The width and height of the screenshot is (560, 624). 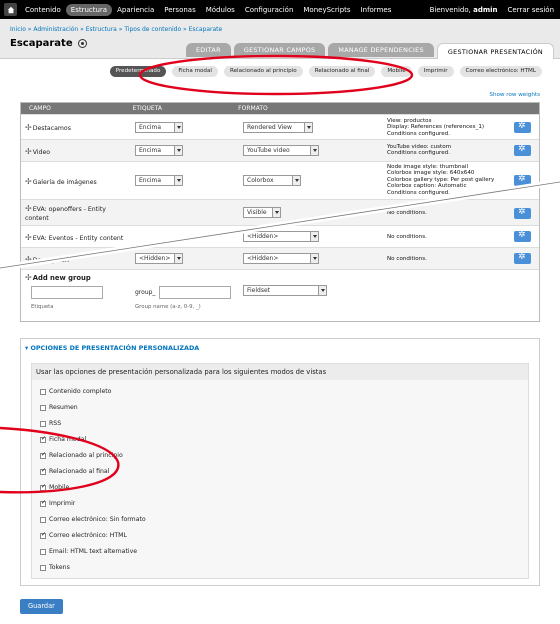 I want to click on field-name: ✢Galería de imágenes, so click(x=61, y=181).